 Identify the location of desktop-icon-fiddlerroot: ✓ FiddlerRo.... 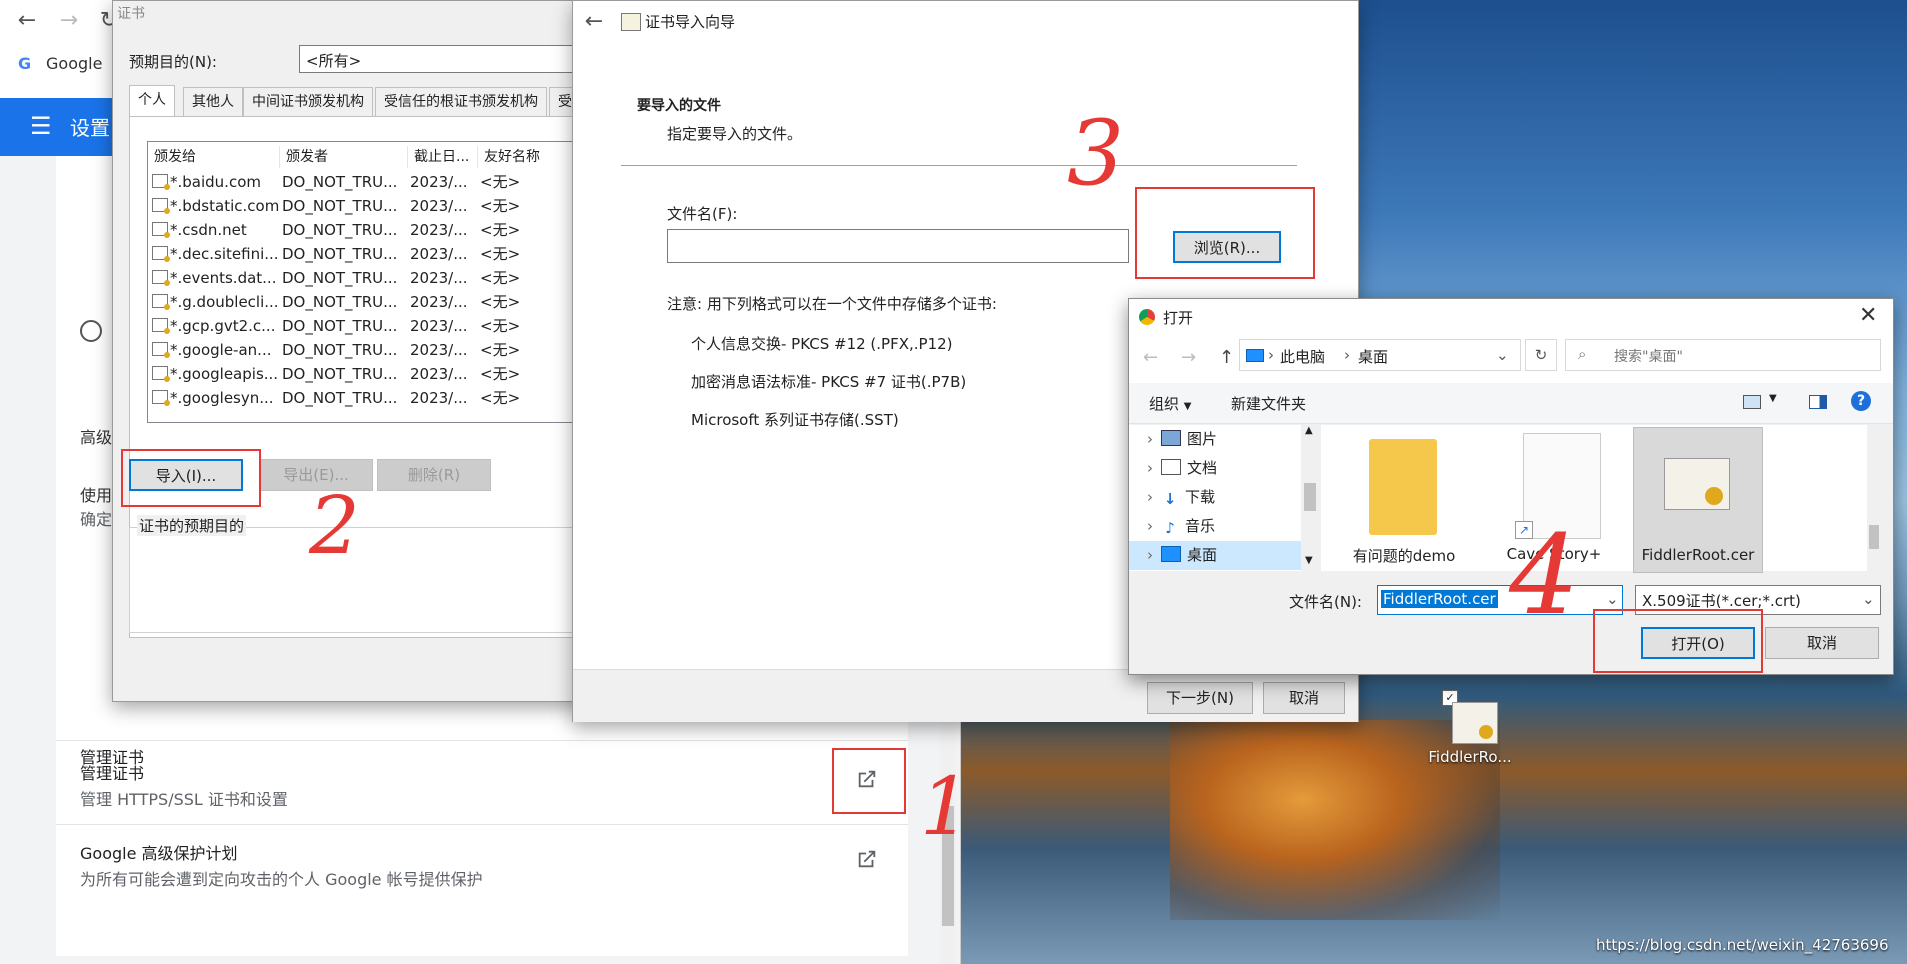
(1470, 735).